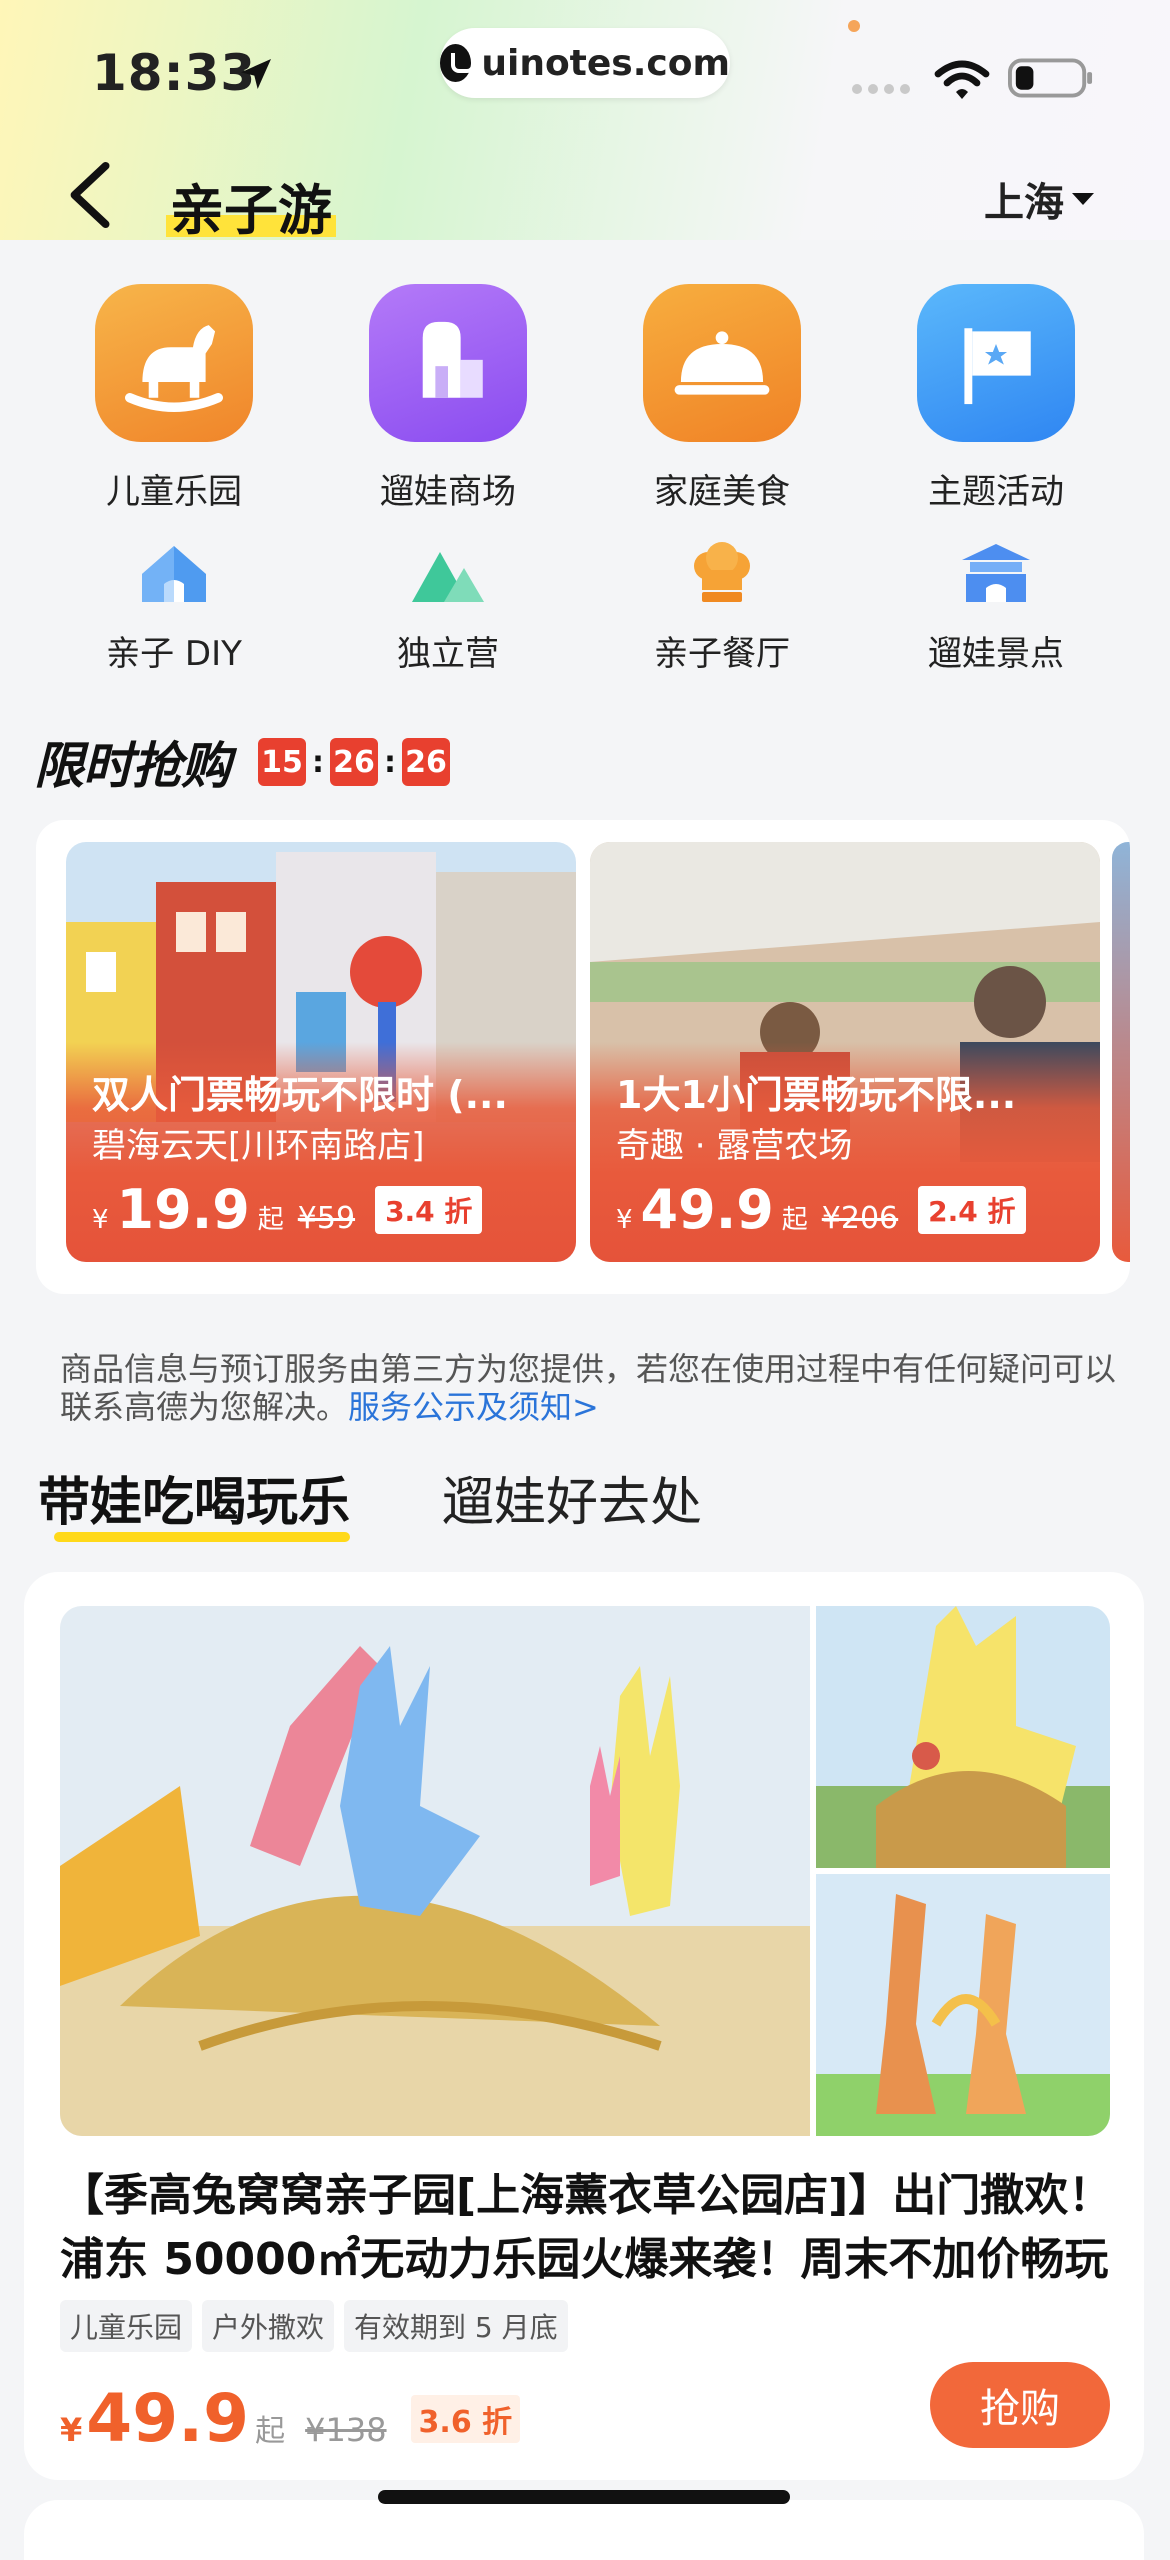 The image size is (1170, 2560). I want to click on category-scenic-spot: 遛娃景点, so click(996, 606).